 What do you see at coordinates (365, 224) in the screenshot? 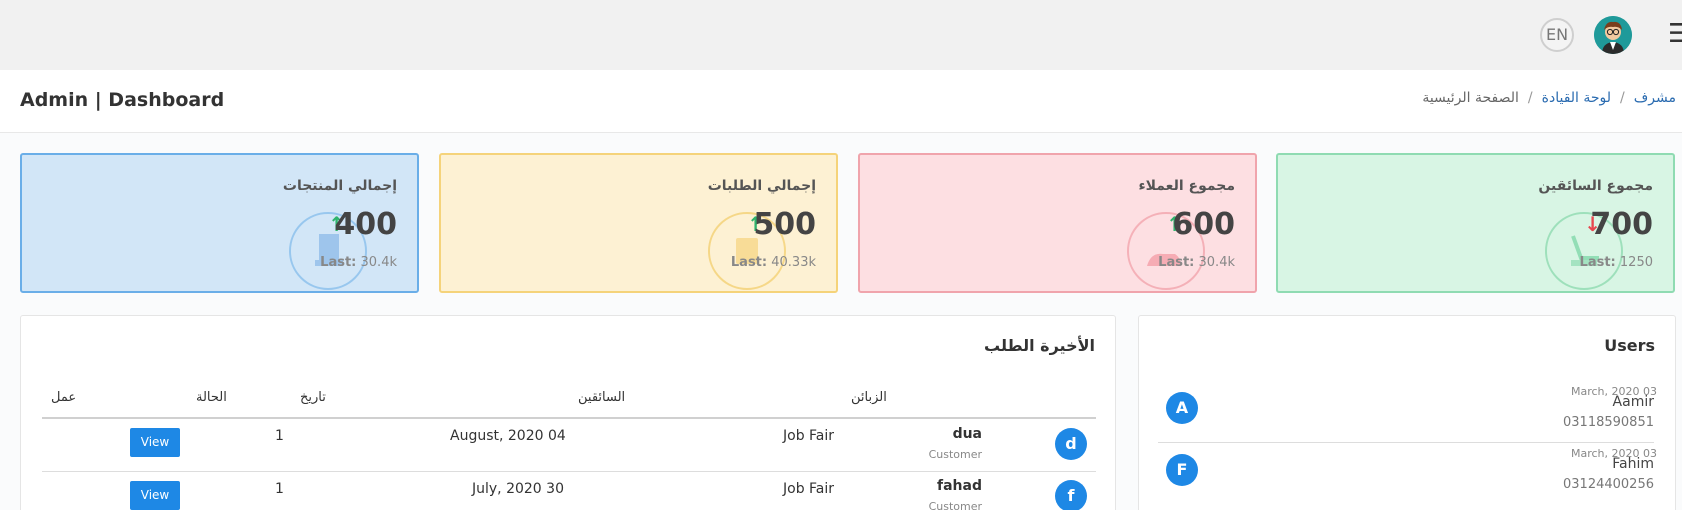
I see `card-value: 400` at bounding box center [365, 224].